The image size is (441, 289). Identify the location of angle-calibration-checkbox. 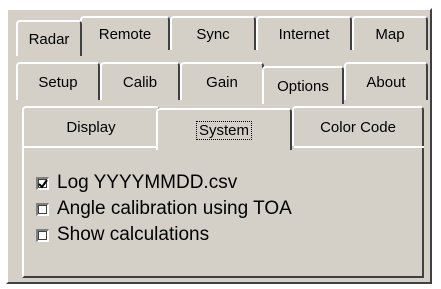
(42, 209).